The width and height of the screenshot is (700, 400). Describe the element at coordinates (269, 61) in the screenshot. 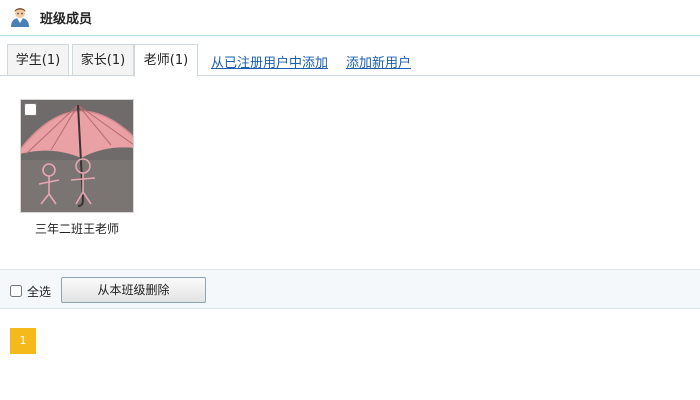

I see `add-registered-user-link: 从已注册用户中添加` at that location.